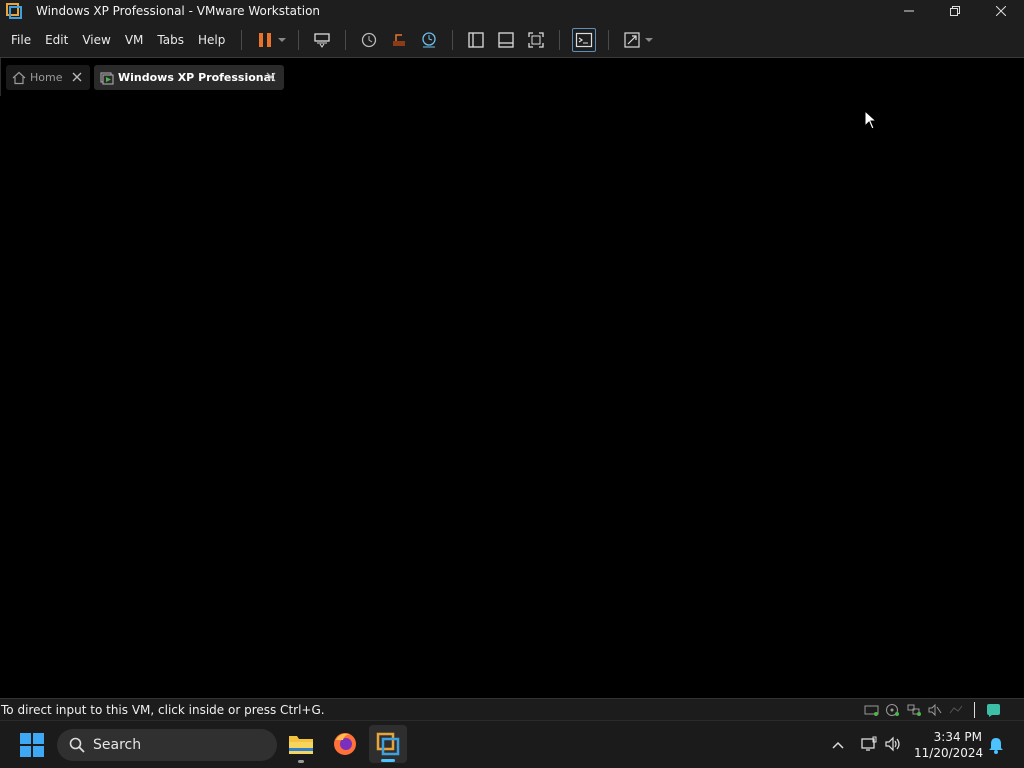  I want to click on firefox-icon, so click(345, 744).